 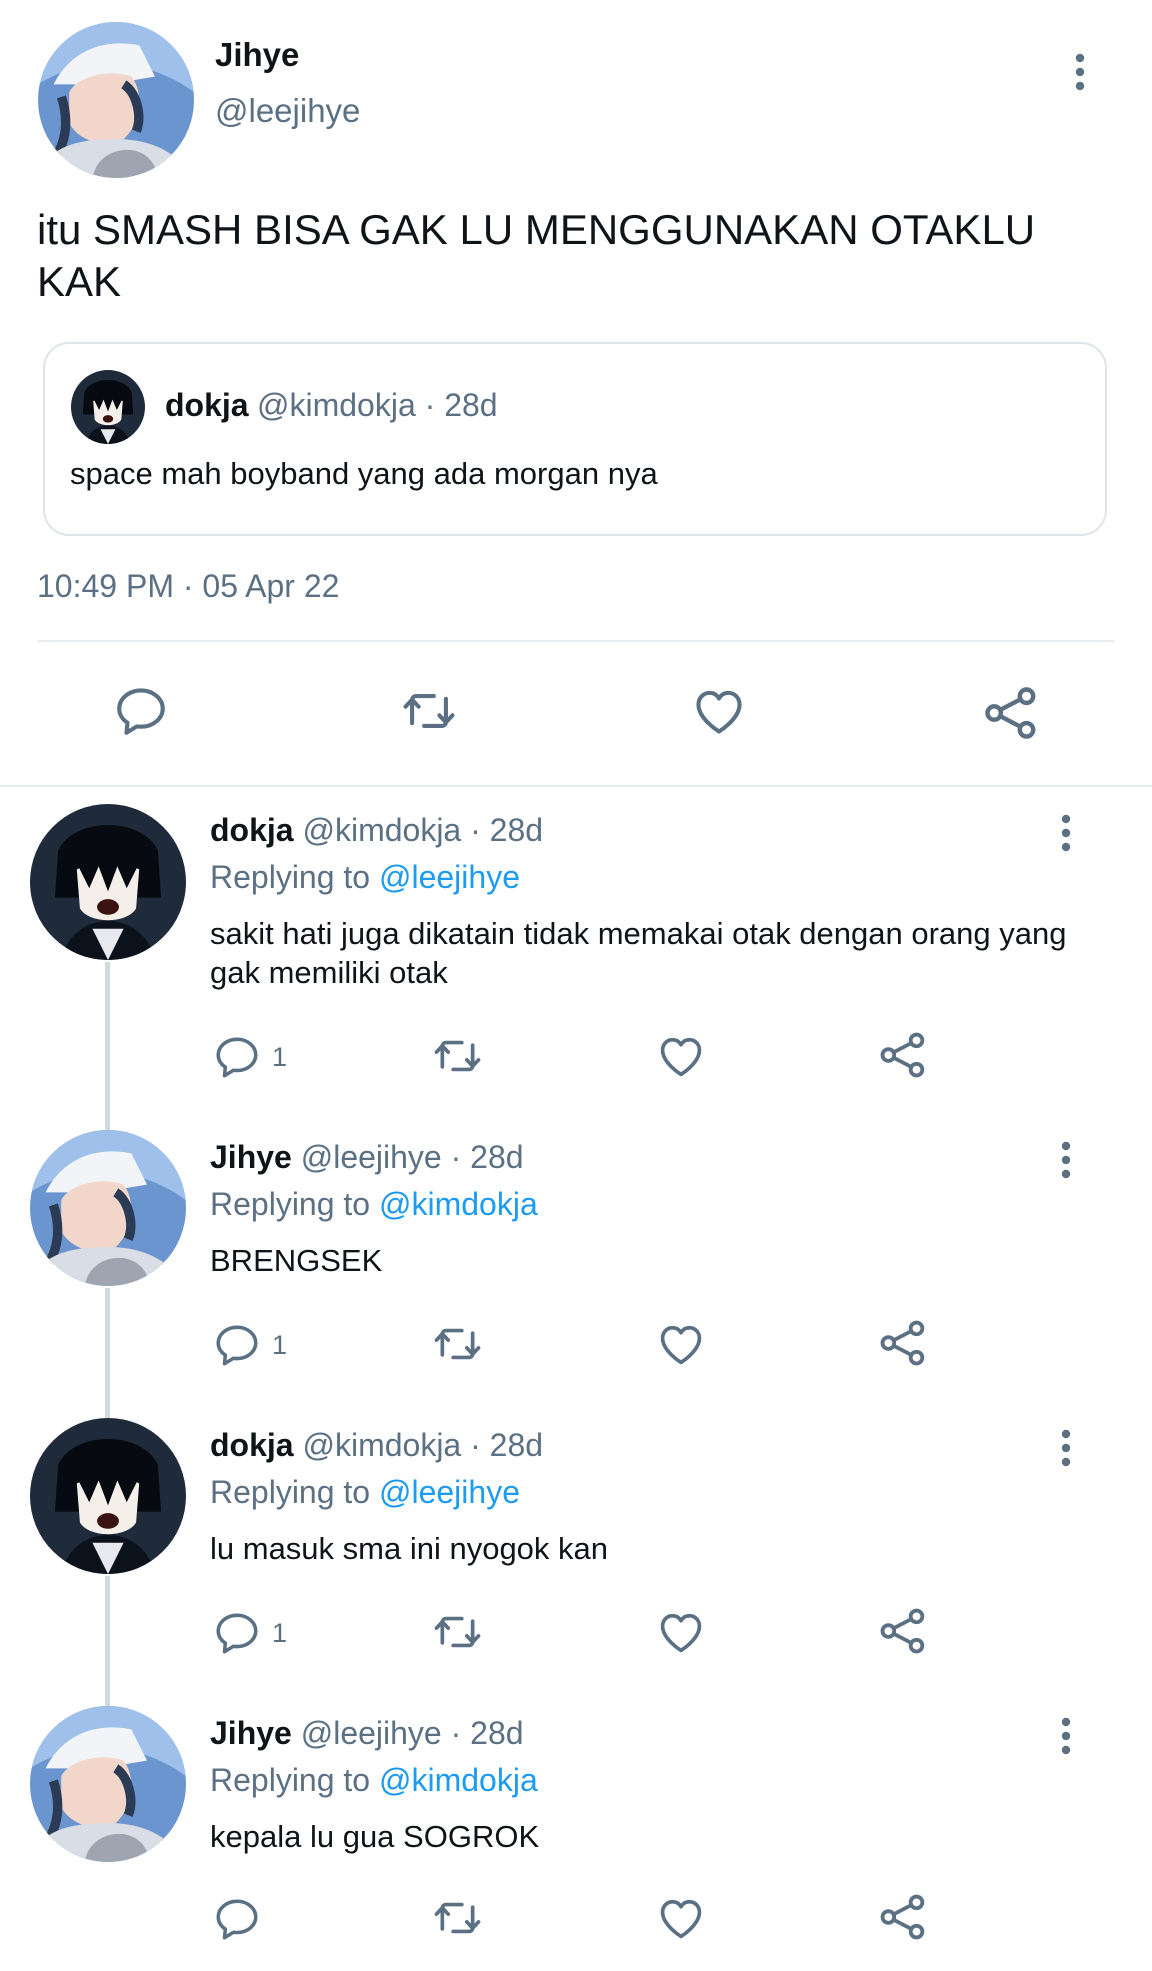 What do you see at coordinates (207, 405) in the screenshot?
I see `quote-author-name: dokja` at bounding box center [207, 405].